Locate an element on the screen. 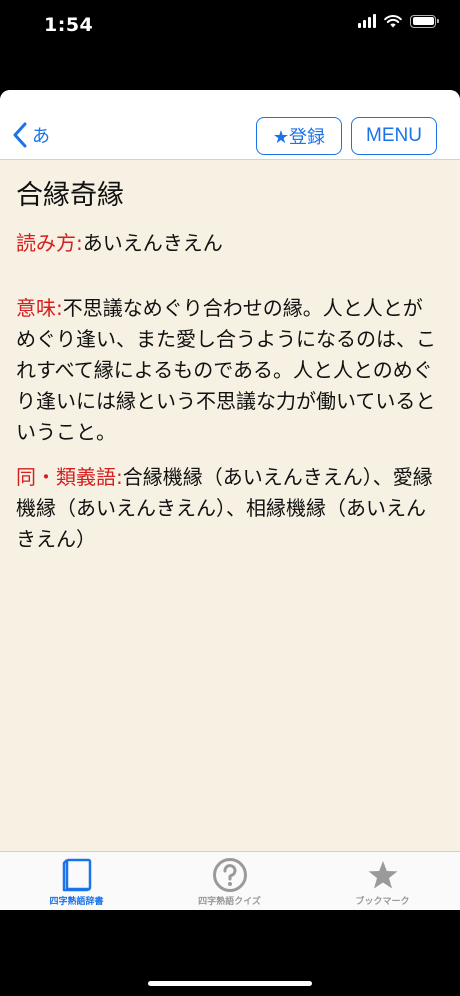  status-bar: 1:54 is located at coordinates (230, 26).